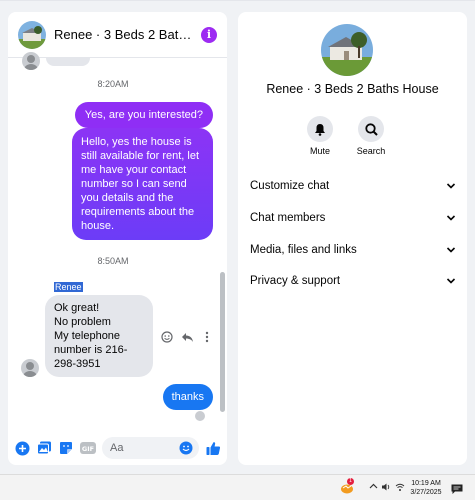  Describe the element at coordinates (353, 186) in the screenshot. I see `section-customize-chat: Customize chat` at that location.